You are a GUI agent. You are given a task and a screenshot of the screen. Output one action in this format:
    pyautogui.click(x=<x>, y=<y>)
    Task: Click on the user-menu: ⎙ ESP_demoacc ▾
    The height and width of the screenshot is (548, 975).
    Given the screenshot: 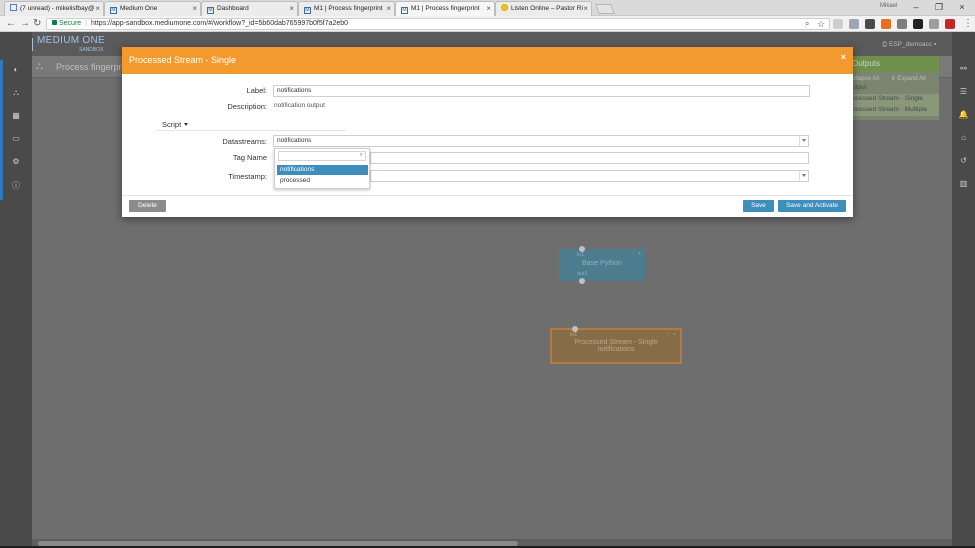 What is the action you would take?
    pyautogui.click(x=909, y=45)
    